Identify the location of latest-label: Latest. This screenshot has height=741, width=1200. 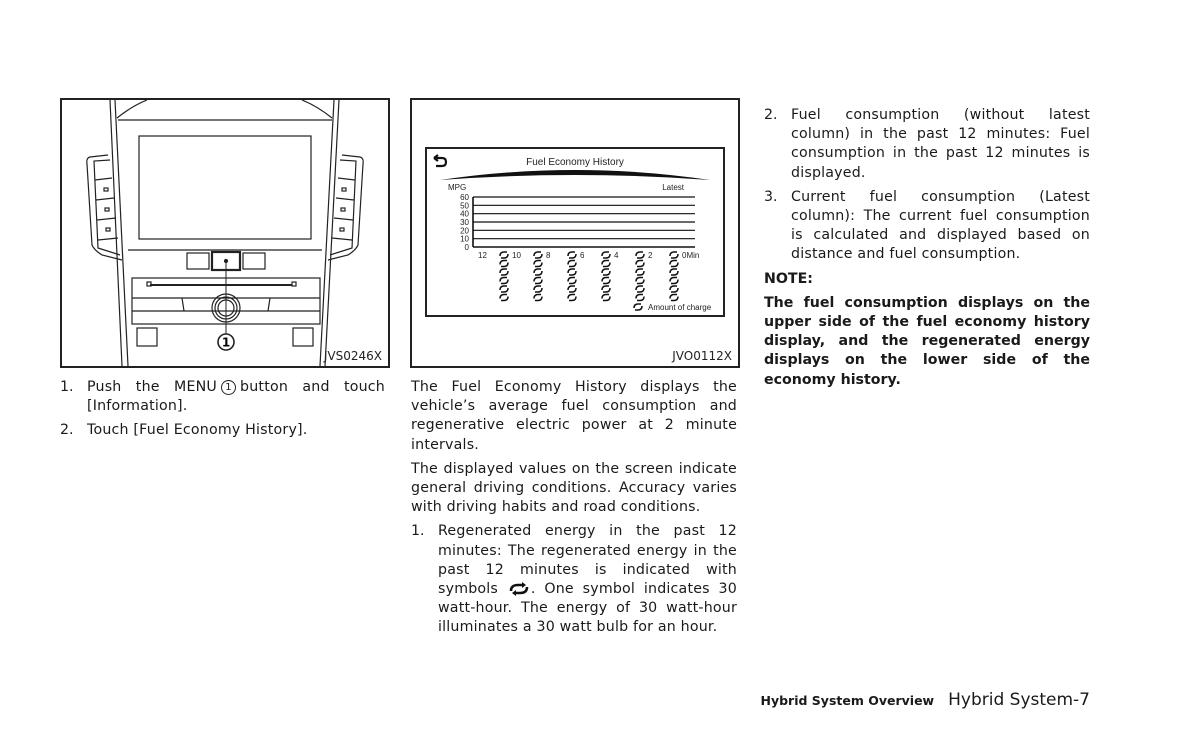
(673, 187).